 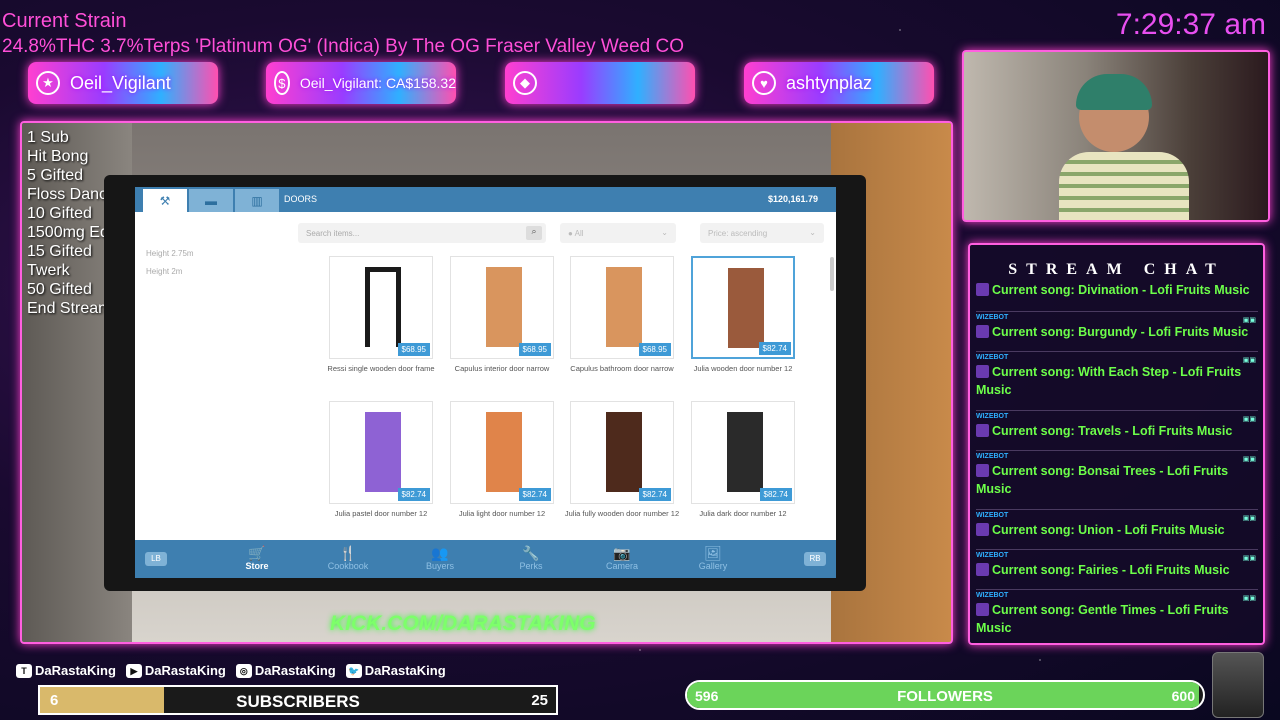 I want to click on chat-text: Current song: Union - Lofi Fruits Music, so click(x=1108, y=530).